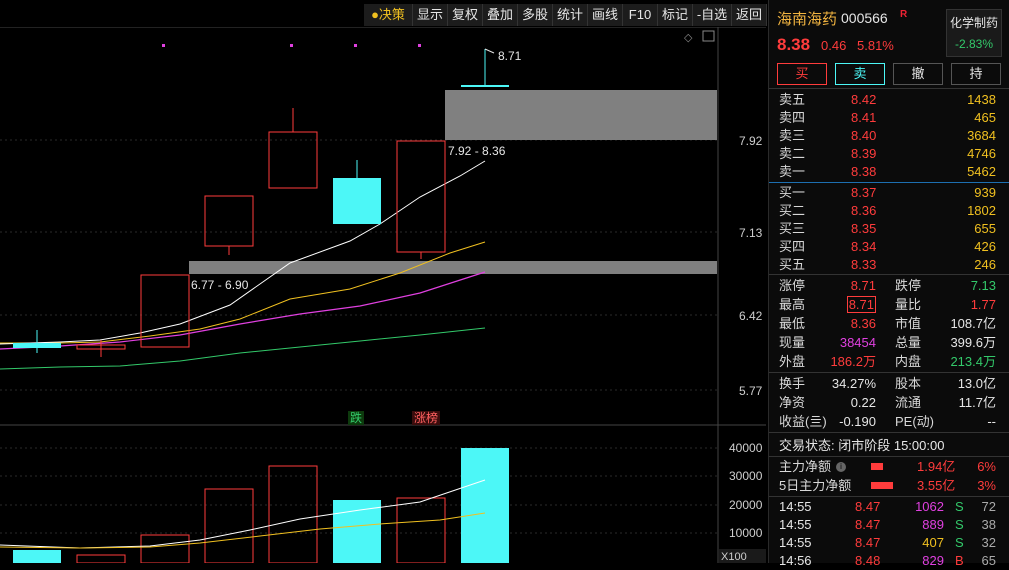 The height and width of the screenshot is (570, 1009). What do you see at coordinates (243, 348) in the screenshot?
I see `ma60-line` at bounding box center [243, 348].